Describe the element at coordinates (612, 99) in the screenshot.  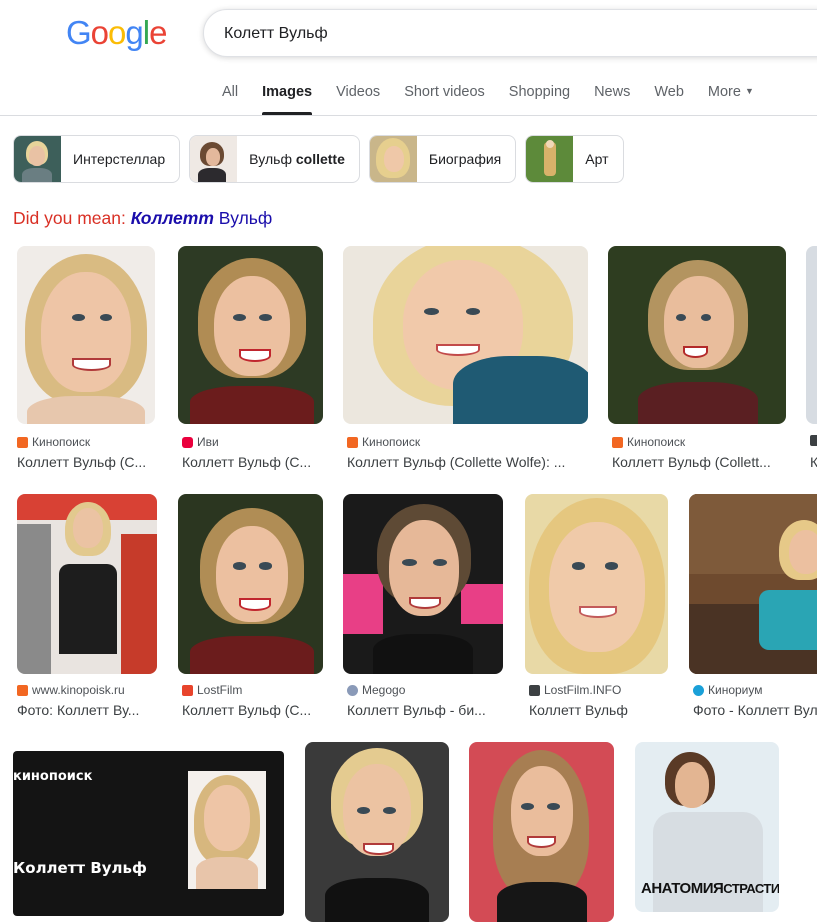
I see `tab-news: News` at that location.